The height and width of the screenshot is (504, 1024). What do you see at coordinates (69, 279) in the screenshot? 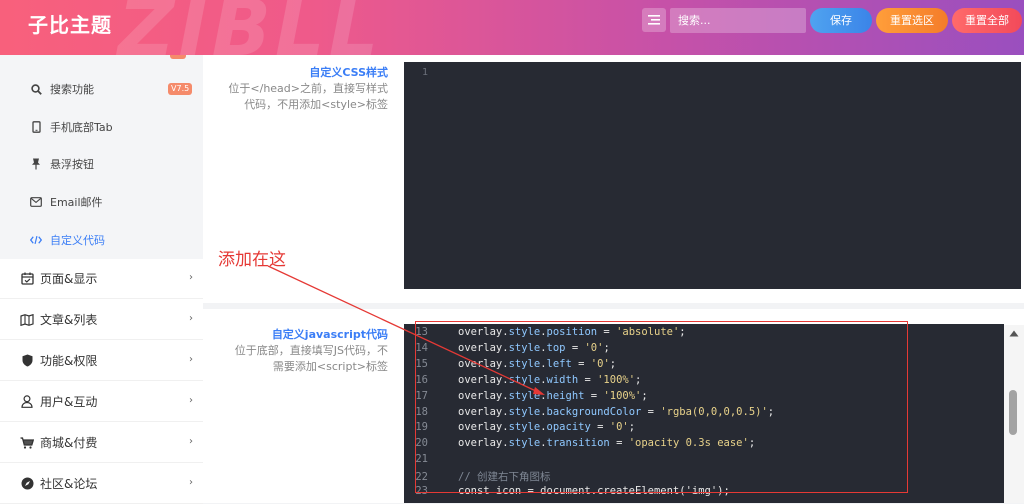
I see `sidebar-item-label: 页面&显示` at bounding box center [69, 279].